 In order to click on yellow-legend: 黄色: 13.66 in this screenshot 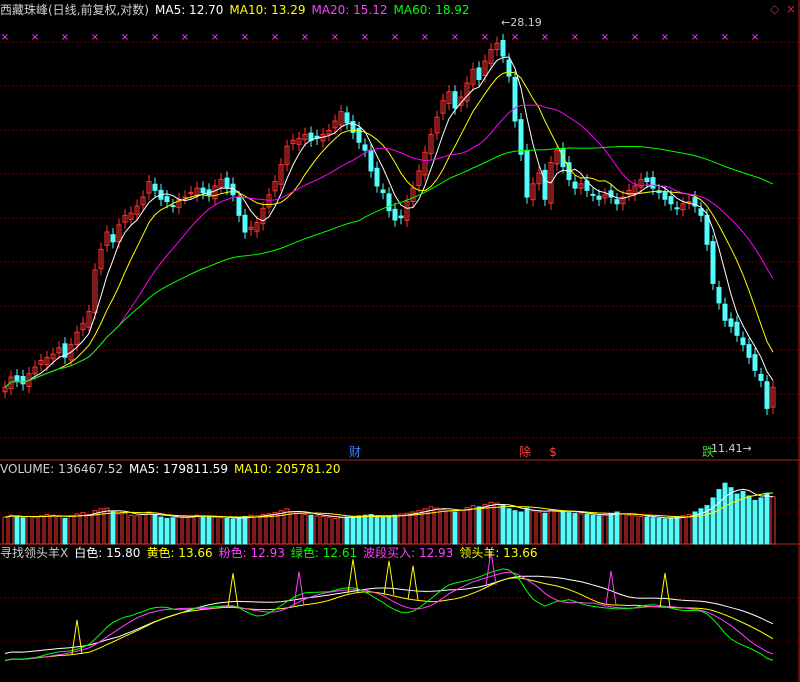, I will do `click(179, 553)`.